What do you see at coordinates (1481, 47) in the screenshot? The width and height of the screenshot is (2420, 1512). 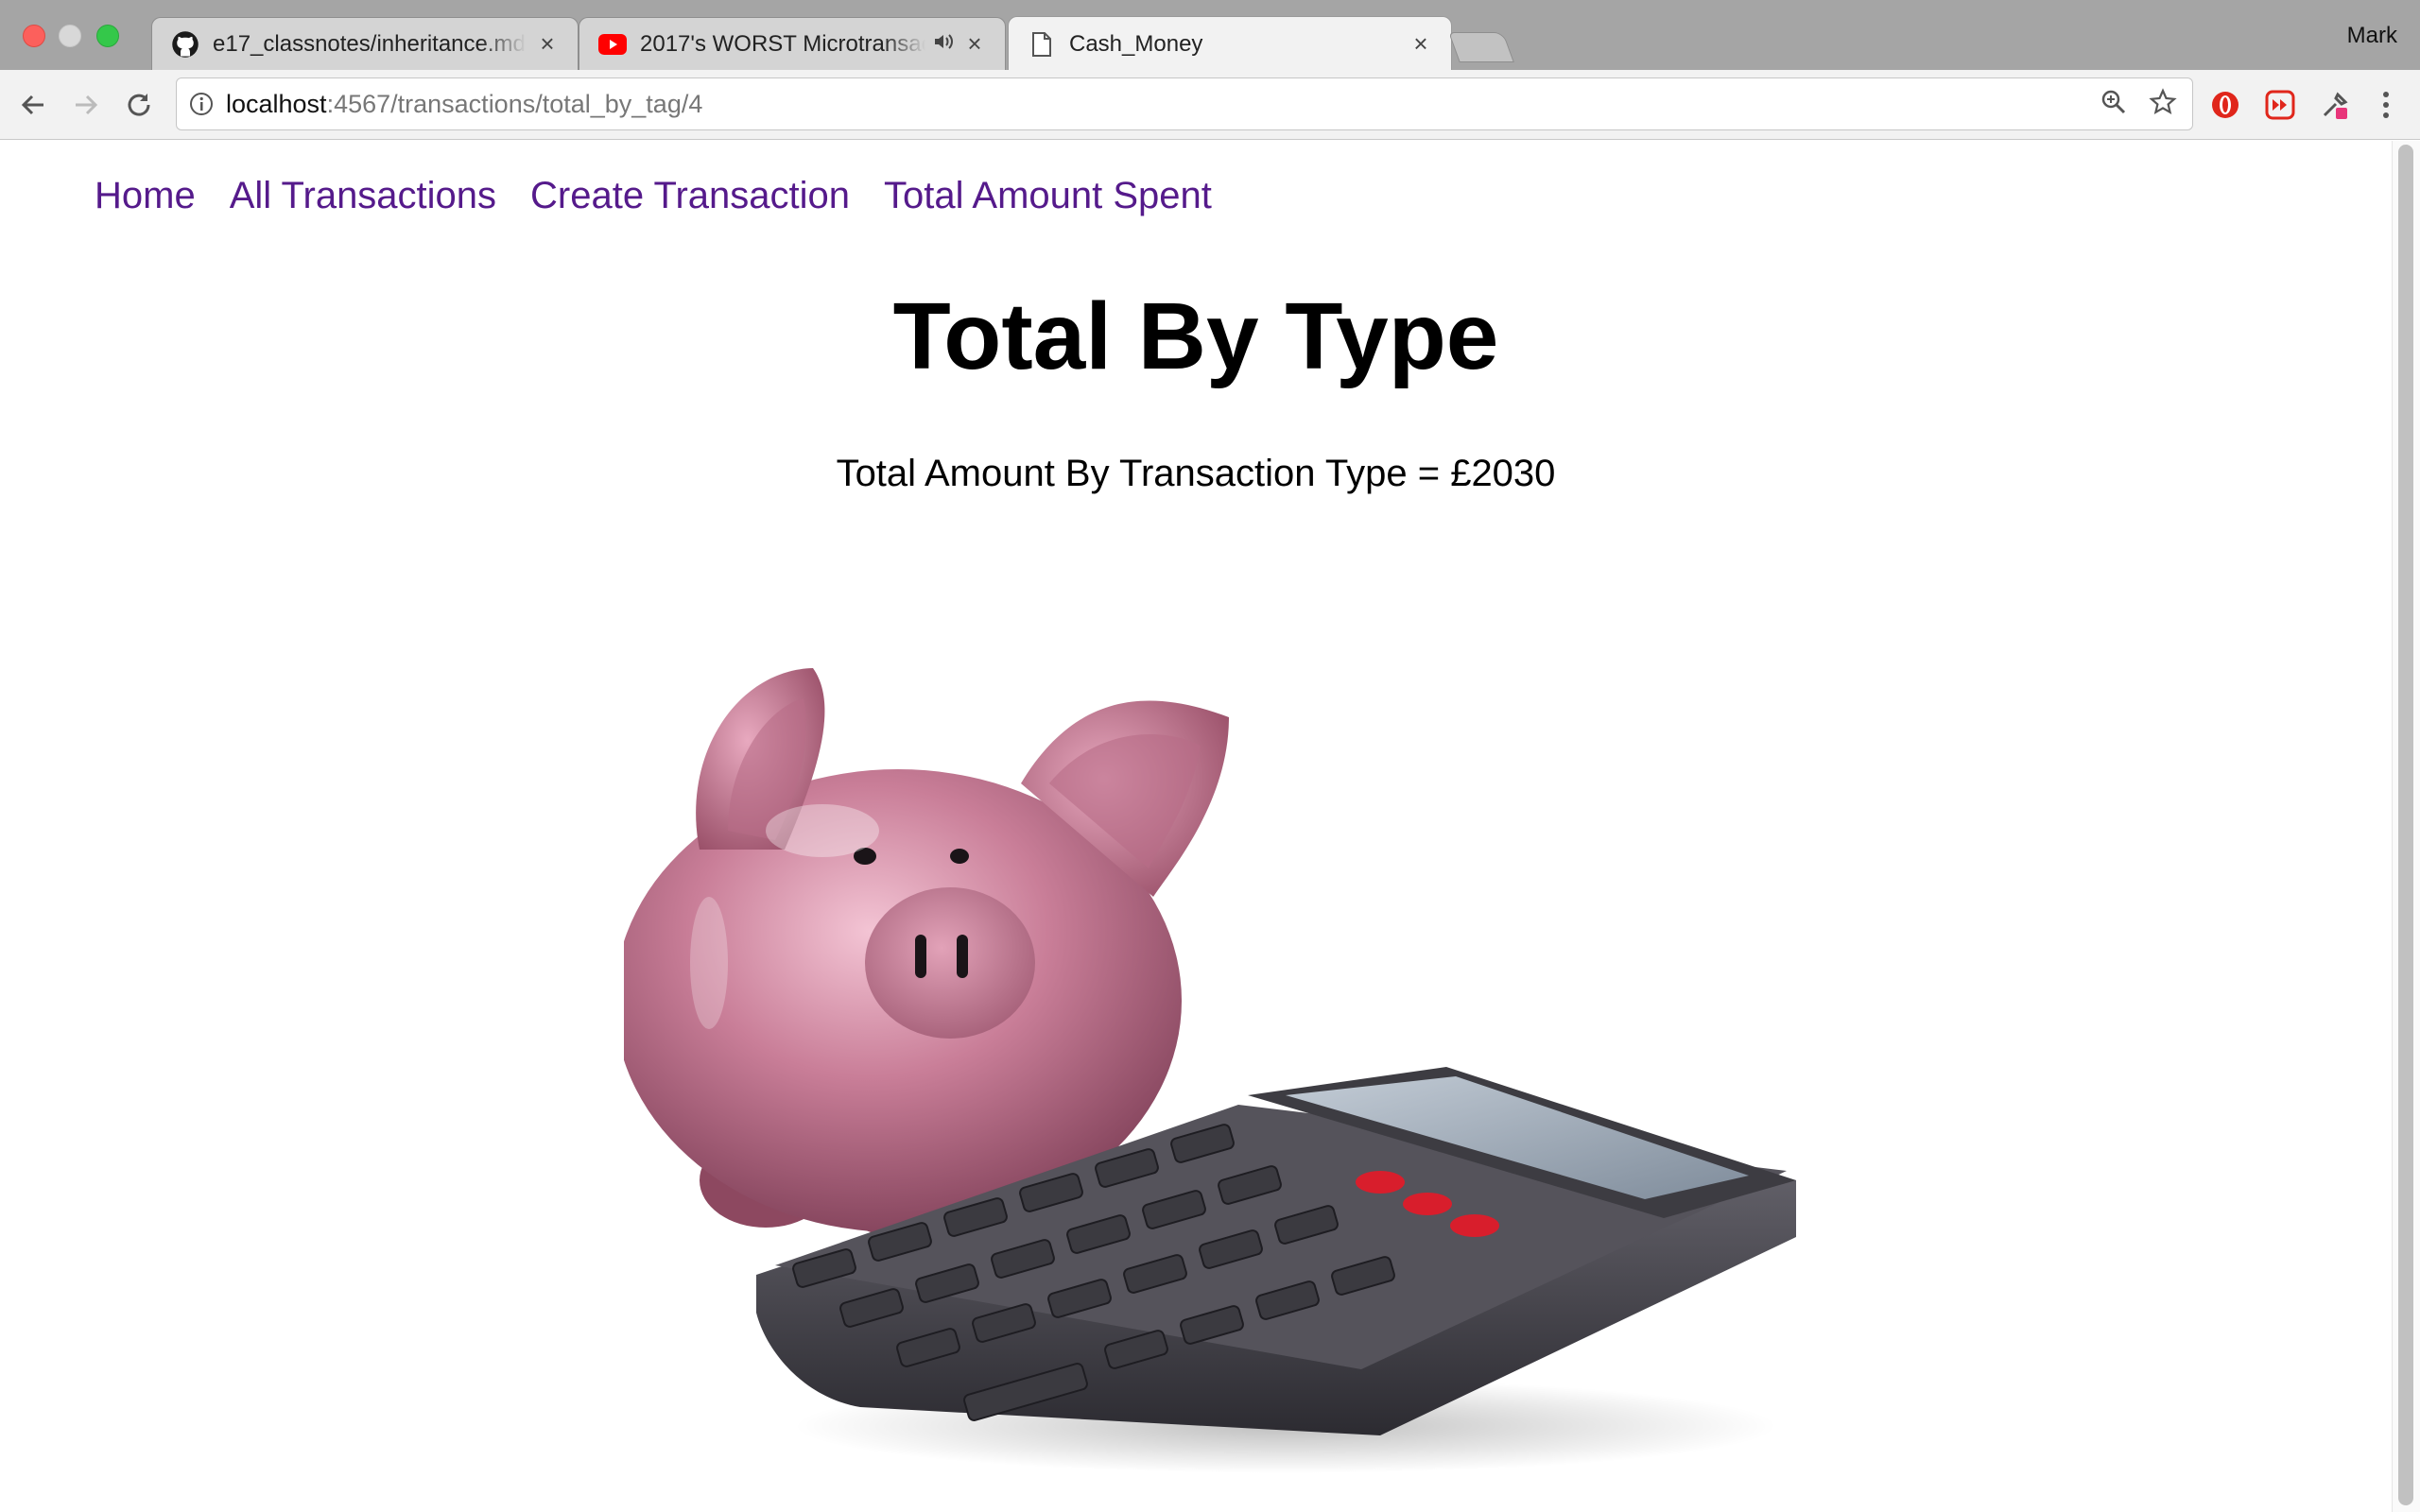 I see `new-tab-button` at bounding box center [1481, 47].